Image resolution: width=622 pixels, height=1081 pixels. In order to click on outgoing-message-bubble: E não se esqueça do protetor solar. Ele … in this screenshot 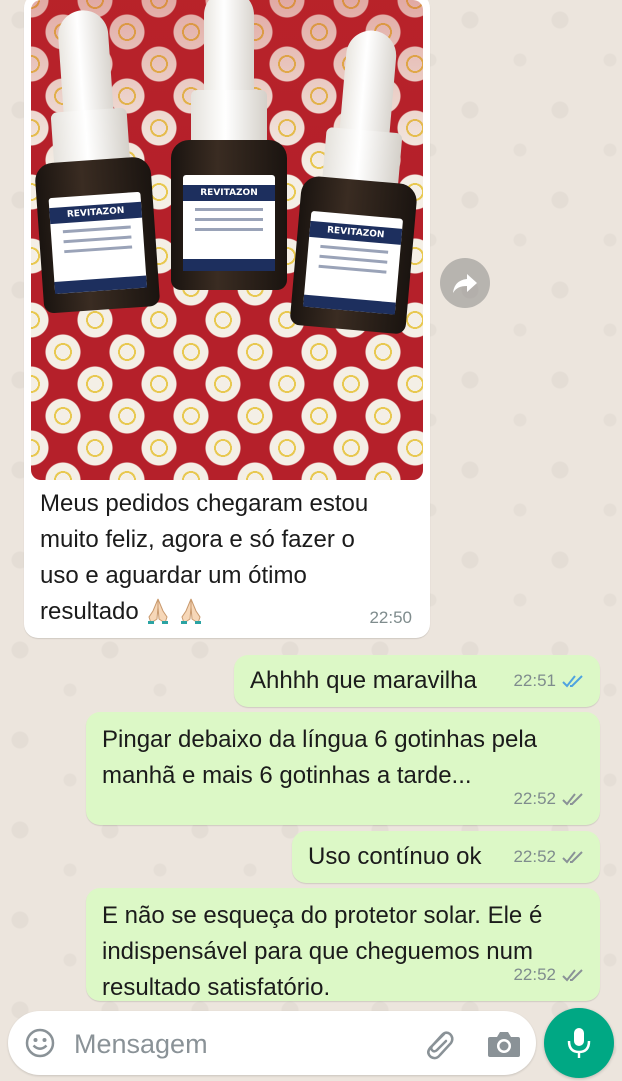, I will do `click(343, 944)`.